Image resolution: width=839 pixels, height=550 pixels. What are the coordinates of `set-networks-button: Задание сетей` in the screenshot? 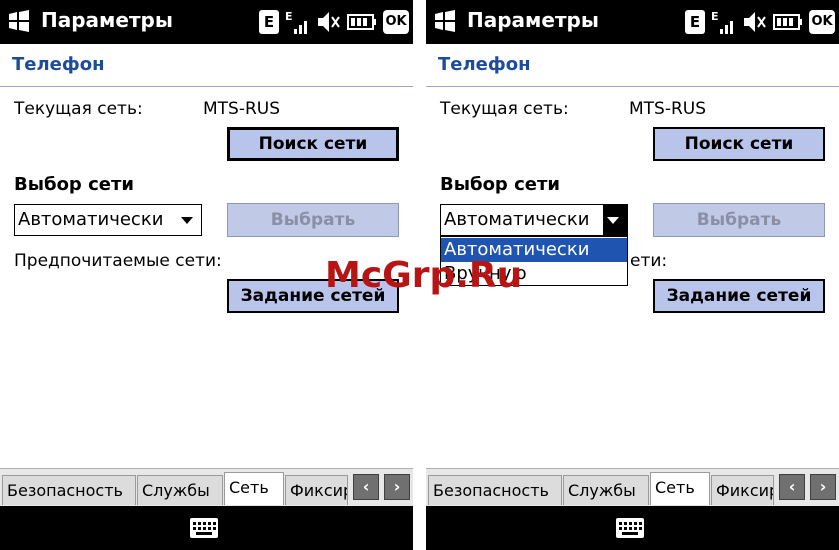 It's located at (739, 296).